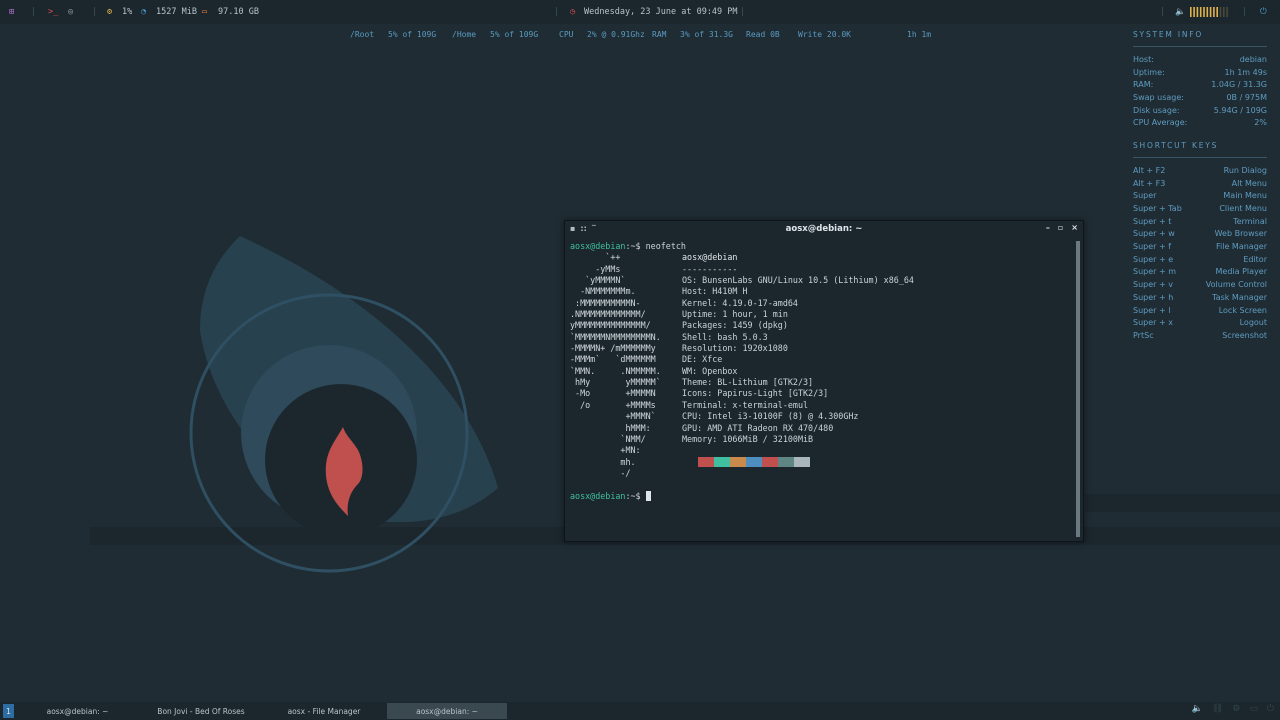 Image resolution: width=1280 pixels, height=720 pixels. I want to click on apps-grid-icon: ⊞, so click(11, 12).